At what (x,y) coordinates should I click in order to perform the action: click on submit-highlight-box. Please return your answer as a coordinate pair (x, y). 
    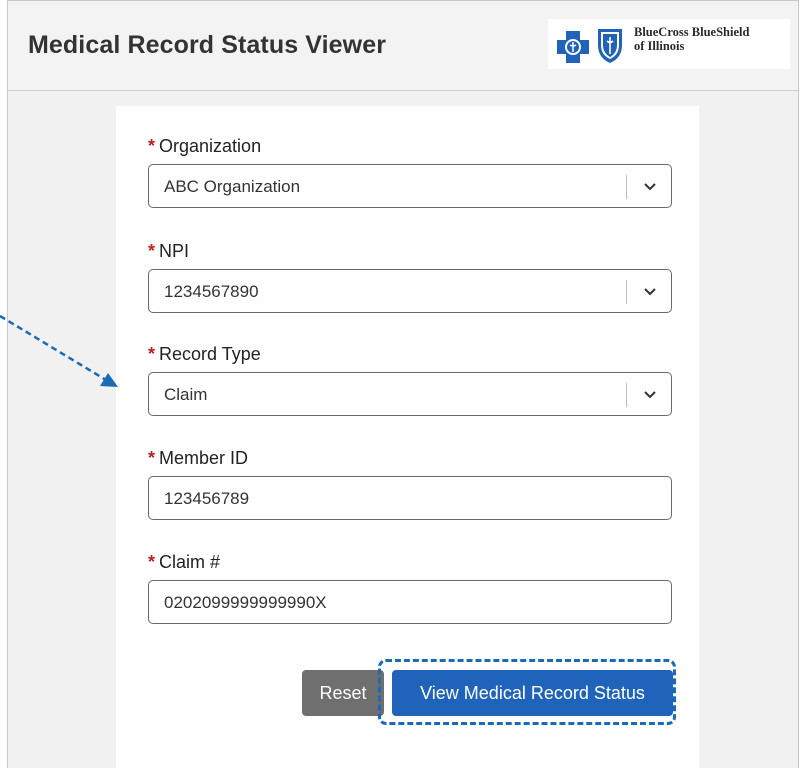
    Looking at the image, I should click on (527, 692).